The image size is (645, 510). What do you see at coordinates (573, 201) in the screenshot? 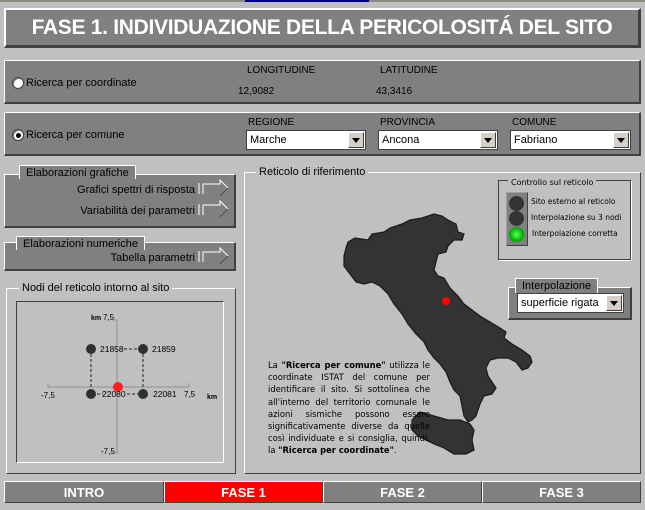
I see `light-label-outside: Sito esterno al reticolo` at bounding box center [573, 201].